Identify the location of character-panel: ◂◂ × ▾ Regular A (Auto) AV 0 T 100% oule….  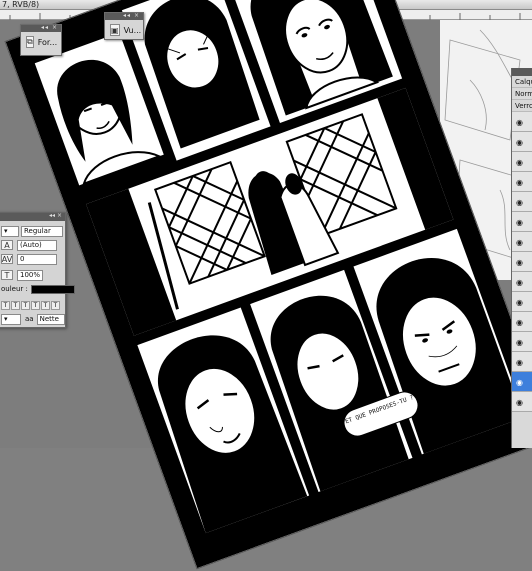
(37, 270).